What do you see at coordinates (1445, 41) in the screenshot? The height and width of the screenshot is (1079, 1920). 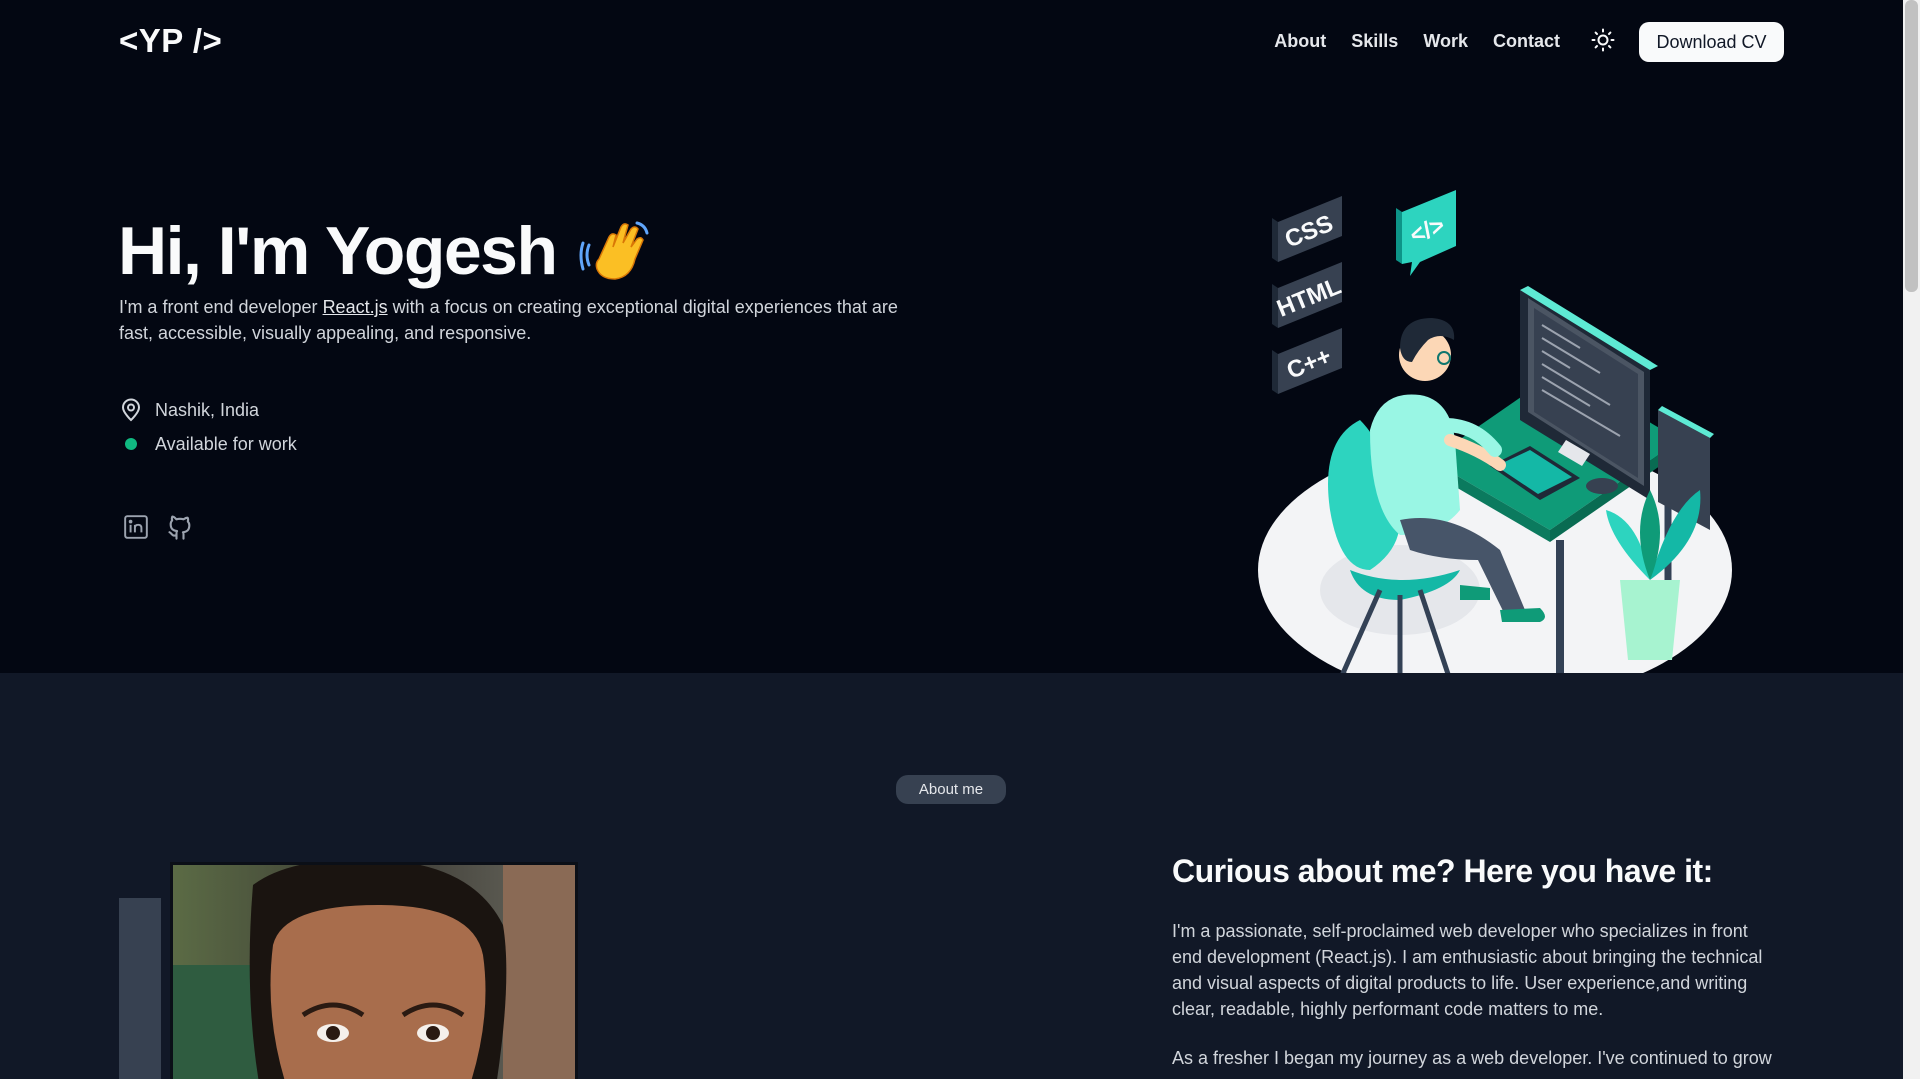 I see `nav-link-work: Work` at bounding box center [1445, 41].